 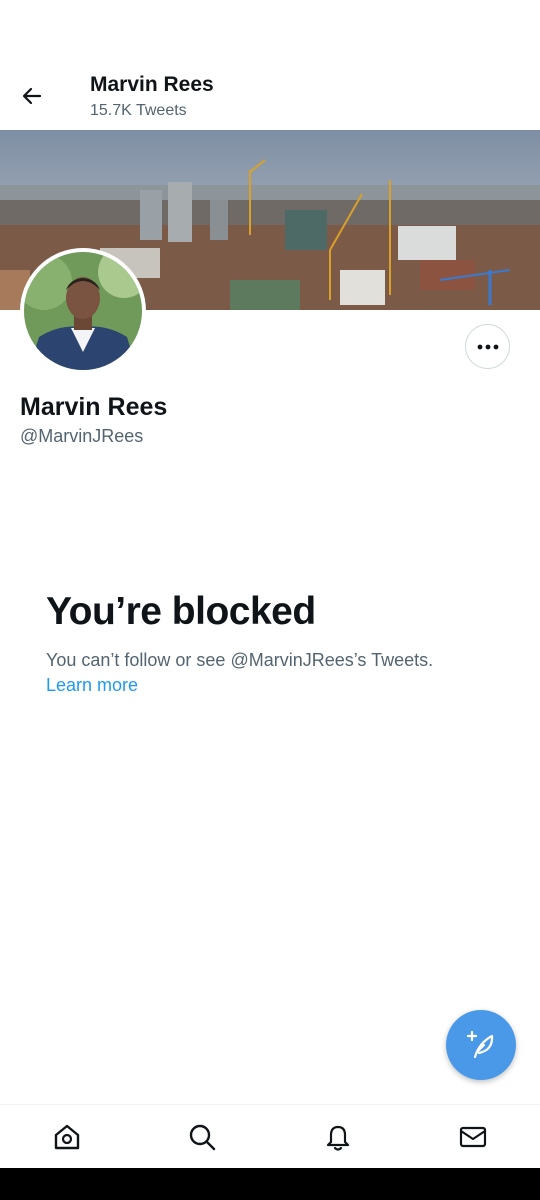 What do you see at coordinates (94, 407) in the screenshot?
I see `profile-name: Marvin Rees` at bounding box center [94, 407].